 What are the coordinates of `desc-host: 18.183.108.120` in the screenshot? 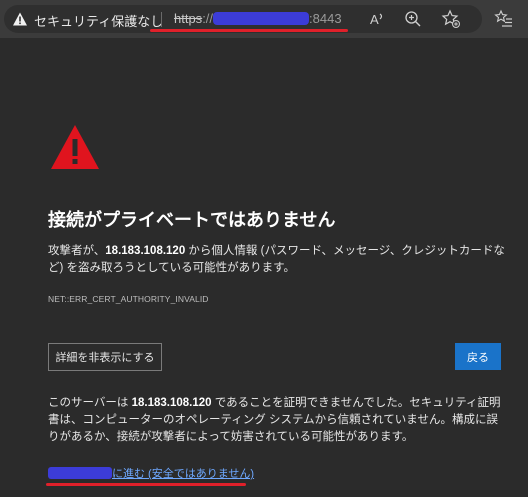 It's located at (145, 251).